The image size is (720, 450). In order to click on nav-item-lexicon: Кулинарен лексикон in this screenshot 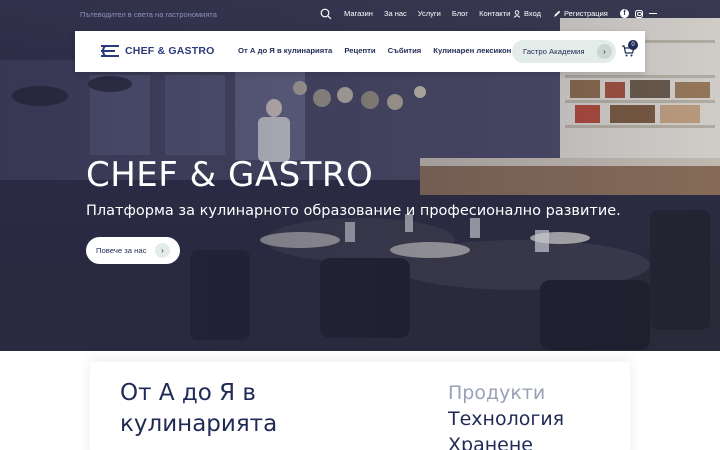, I will do `click(472, 50)`.